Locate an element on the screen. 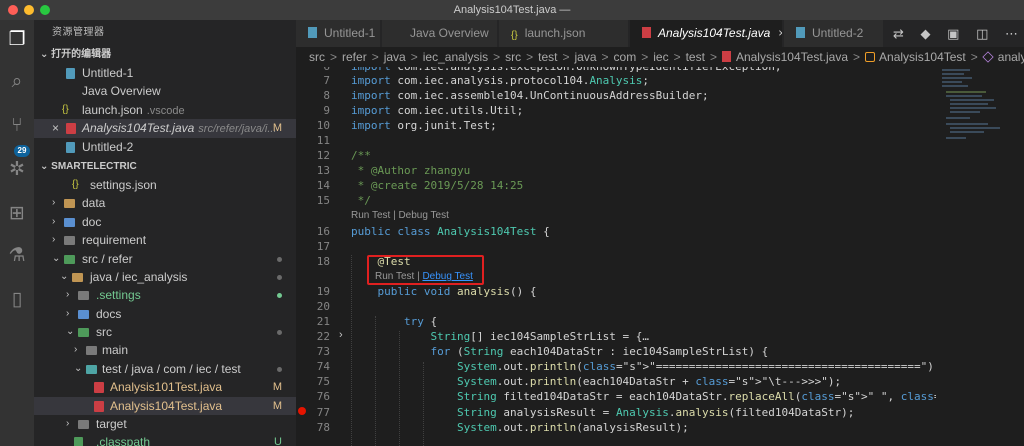  extensions-icon: ⊞ is located at coordinates (17, 214).